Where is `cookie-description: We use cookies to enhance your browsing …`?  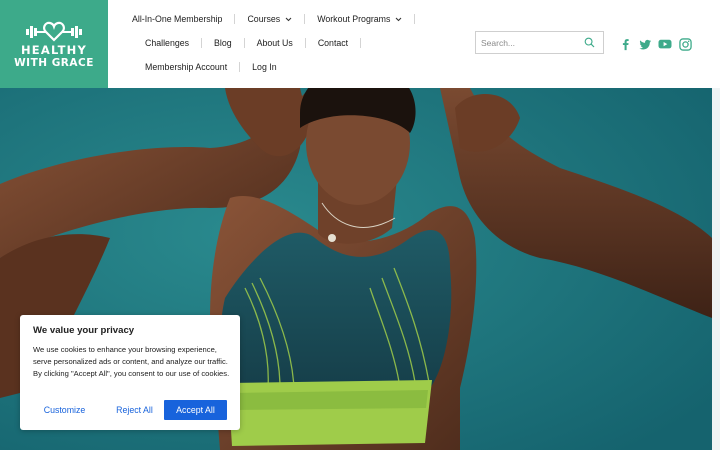
cookie-description: We use cookies to enhance your browsing … is located at coordinates (131, 361).